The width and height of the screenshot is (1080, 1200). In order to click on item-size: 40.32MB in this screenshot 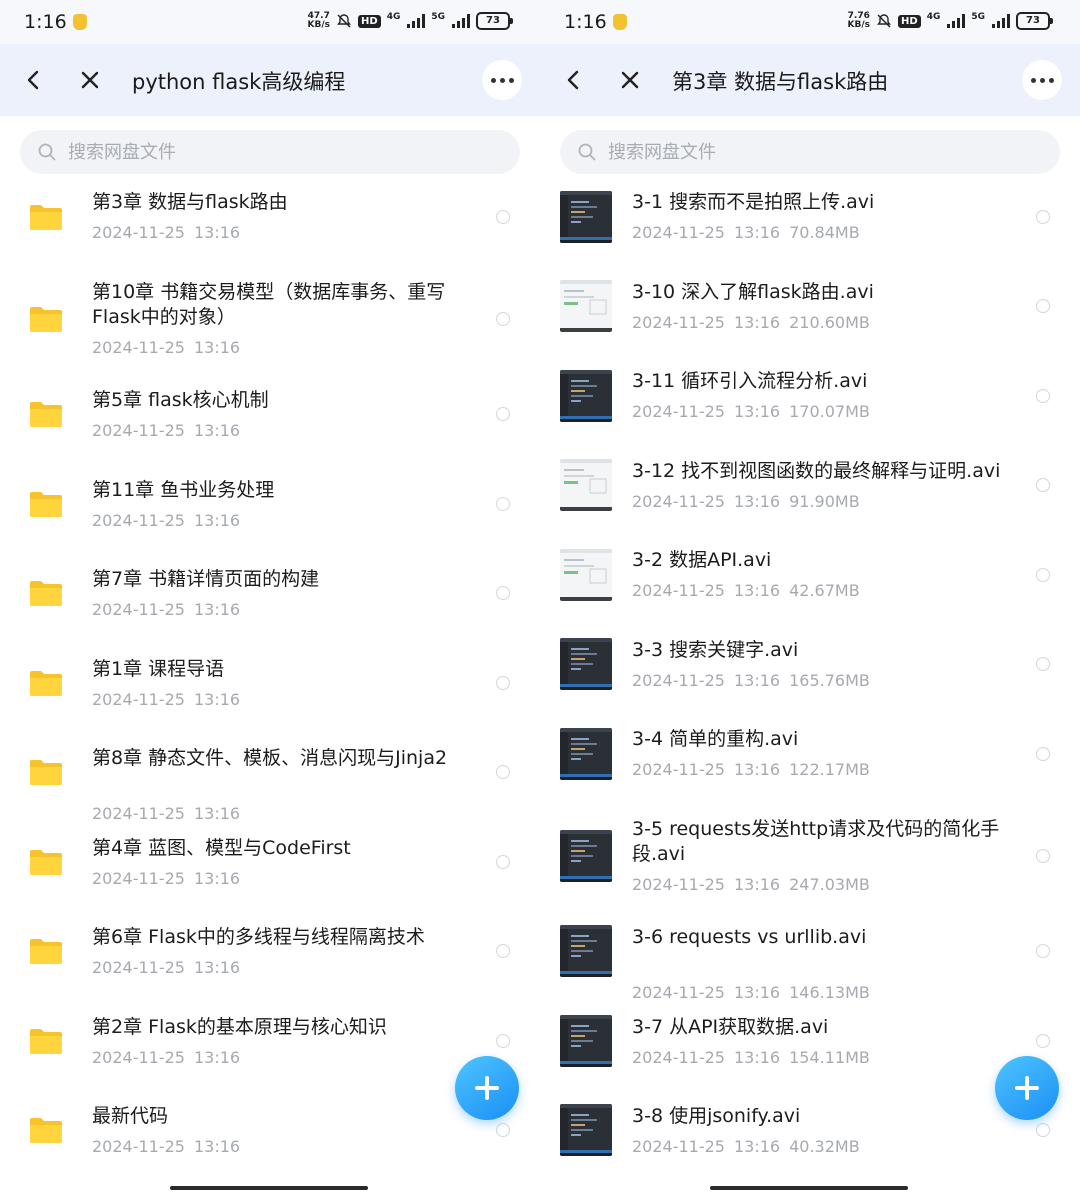, I will do `click(824, 1146)`.